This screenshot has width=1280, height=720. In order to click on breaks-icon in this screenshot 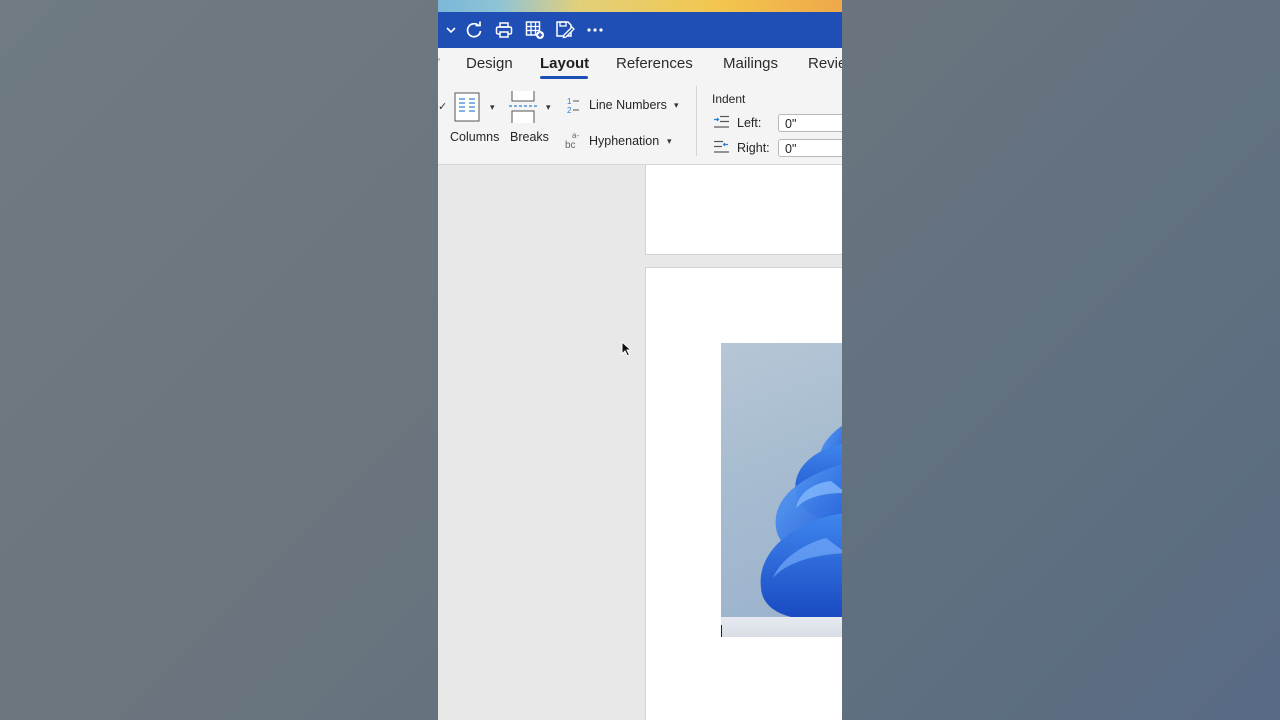, I will do `click(523, 107)`.